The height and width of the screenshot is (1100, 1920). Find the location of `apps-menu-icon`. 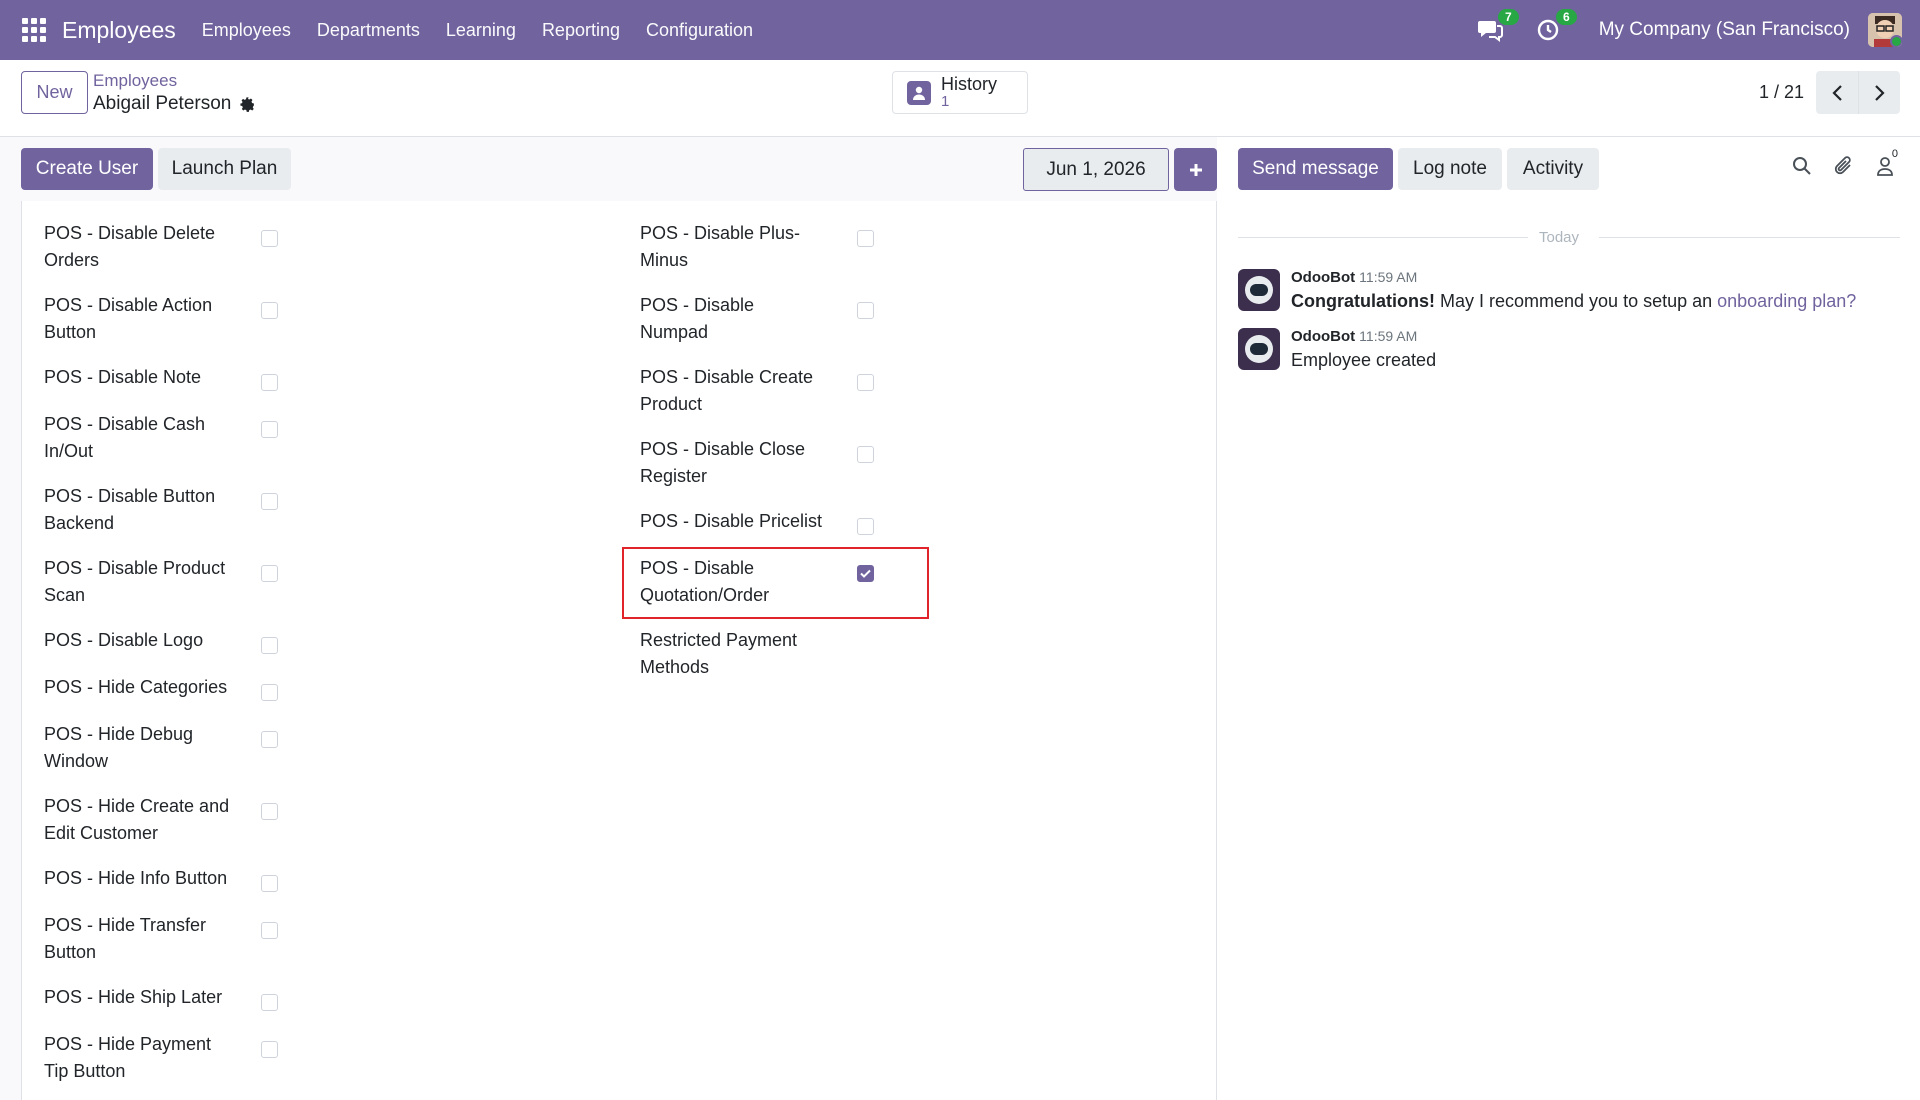

apps-menu-icon is located at coordinates (34, 30).